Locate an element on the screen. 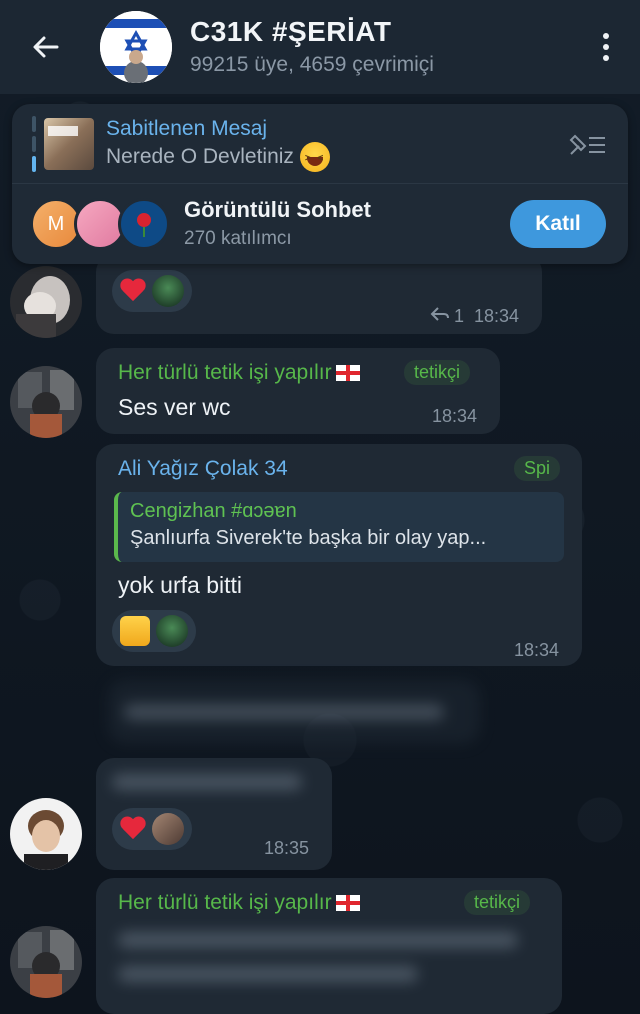 The image size is (640, 1014). message-bubble: 1 18:34 is located at coordinates (319, 294).